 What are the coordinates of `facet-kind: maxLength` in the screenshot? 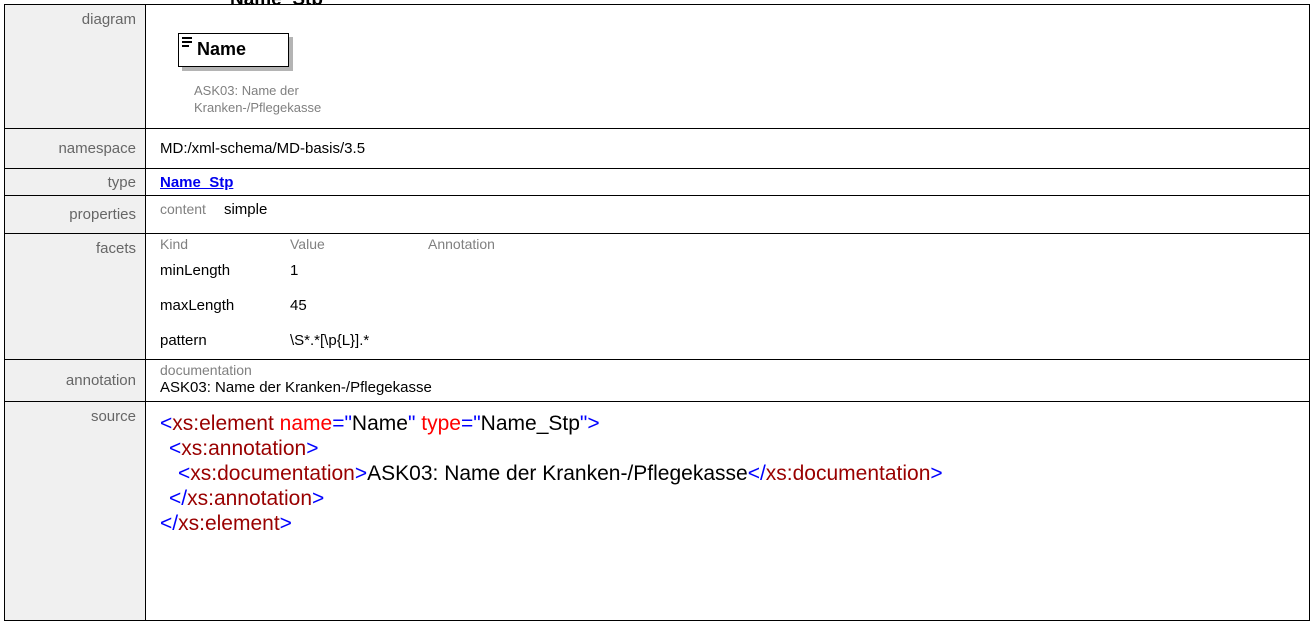 It's located at (197, 305).